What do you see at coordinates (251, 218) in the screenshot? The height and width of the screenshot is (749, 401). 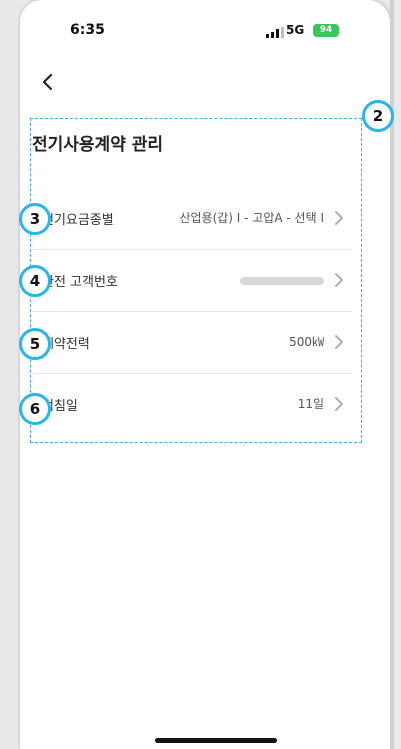 I see `row-value: 산업용(갑) Ⅰ - 고압A - 선택 Ⅰ` at bounding box center [251, 218].